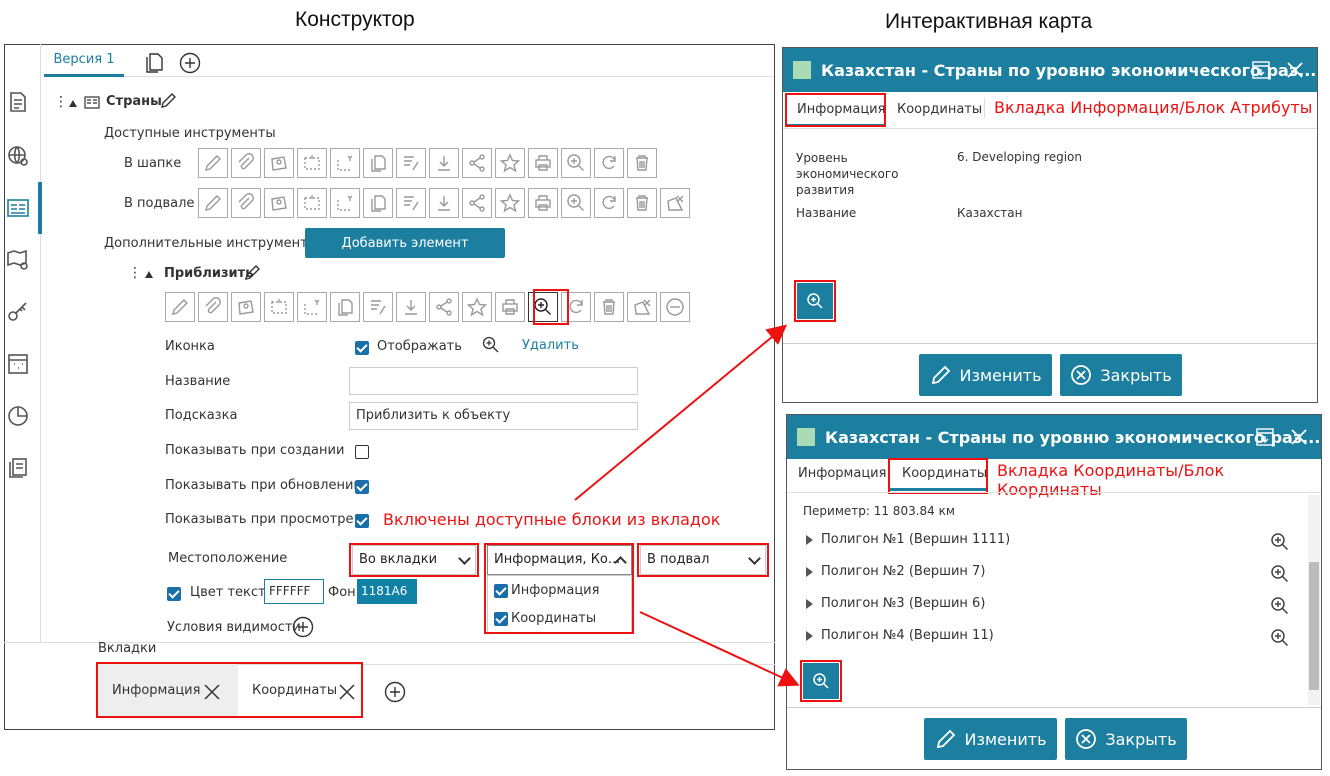 Image resolution: width=1330 pixels, height=776 pixels. I want to click on arrow-to-info-popup, so click(681, 412).